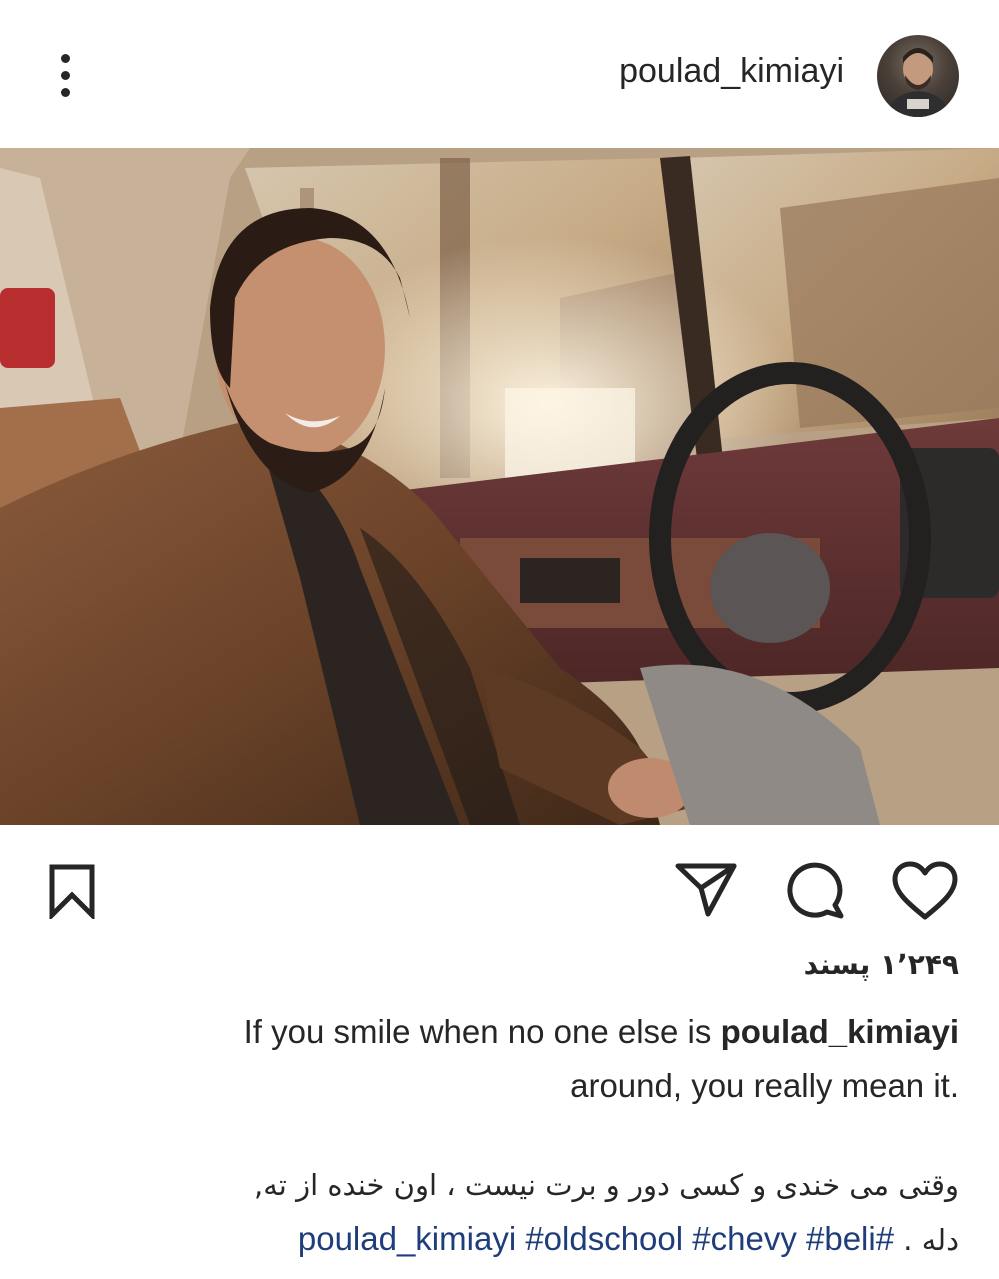  I want to click on bookmark-icon, so click(72, 891).